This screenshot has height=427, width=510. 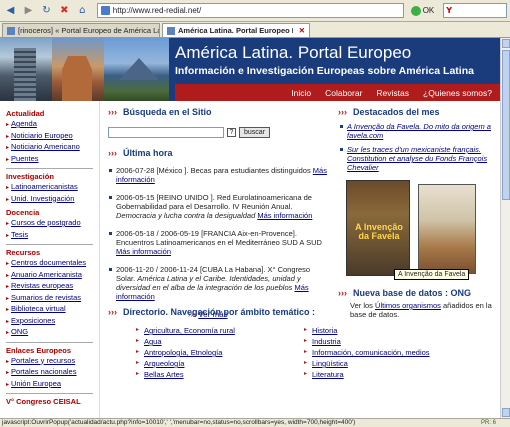 What do you see at coordinates (506, 125) in the screenshot?
I see `scroll-thumb` at bounding box center [506, 125].